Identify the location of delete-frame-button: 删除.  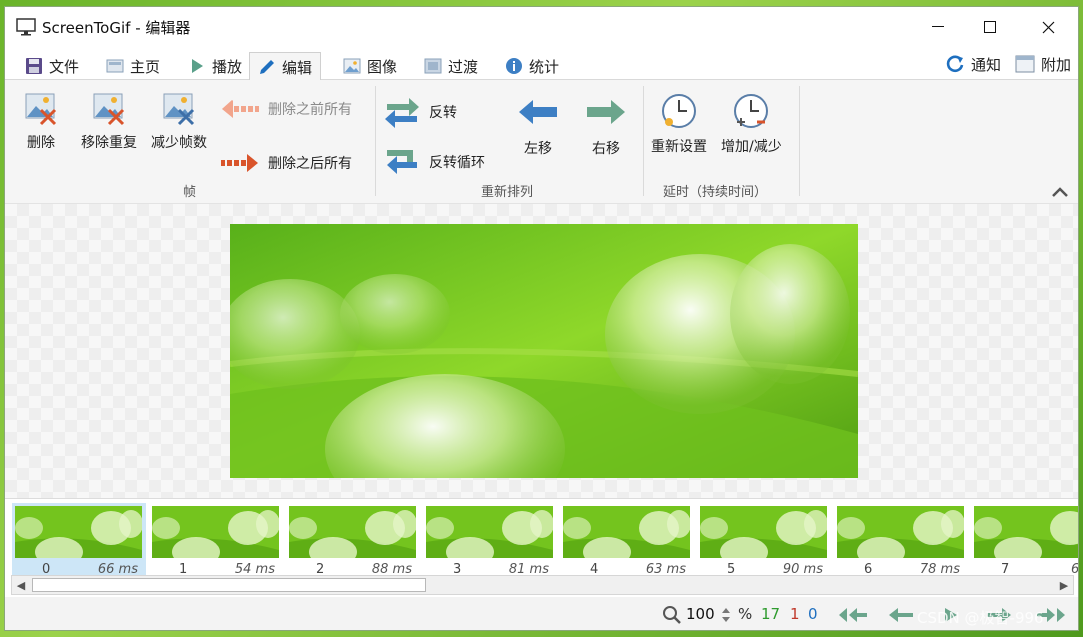
(41, 121).